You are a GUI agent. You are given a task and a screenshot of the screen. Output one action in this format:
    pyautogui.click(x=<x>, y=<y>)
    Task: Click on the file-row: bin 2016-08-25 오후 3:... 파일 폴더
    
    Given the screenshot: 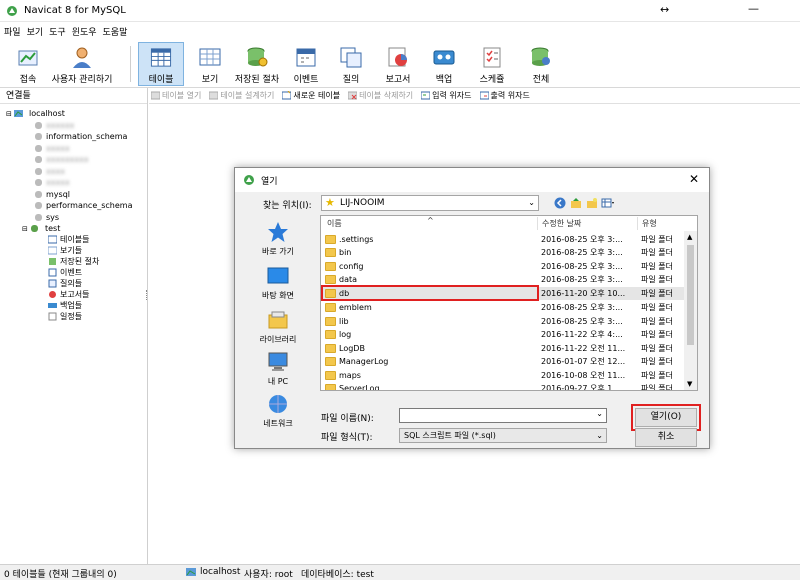 What is the action you would take?
    pyautogui.click(x=503, y=252)
    